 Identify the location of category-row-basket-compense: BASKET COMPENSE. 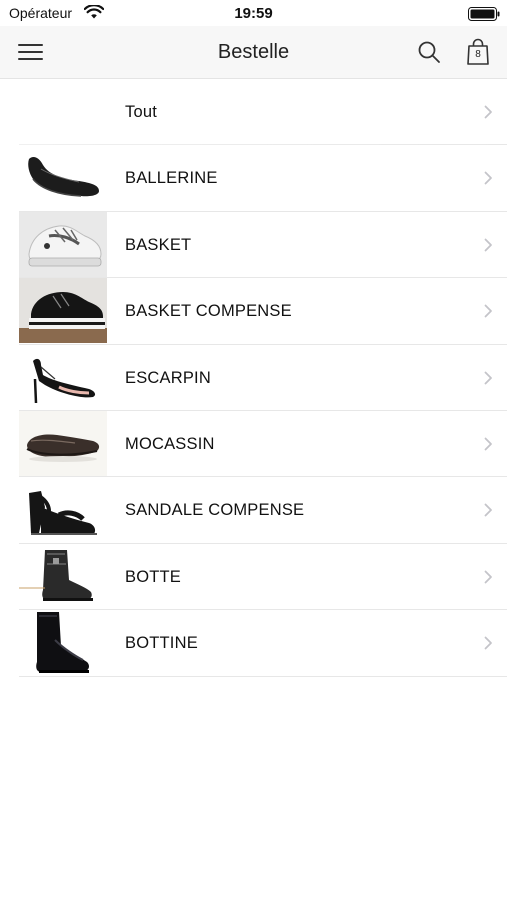
(263, 311).